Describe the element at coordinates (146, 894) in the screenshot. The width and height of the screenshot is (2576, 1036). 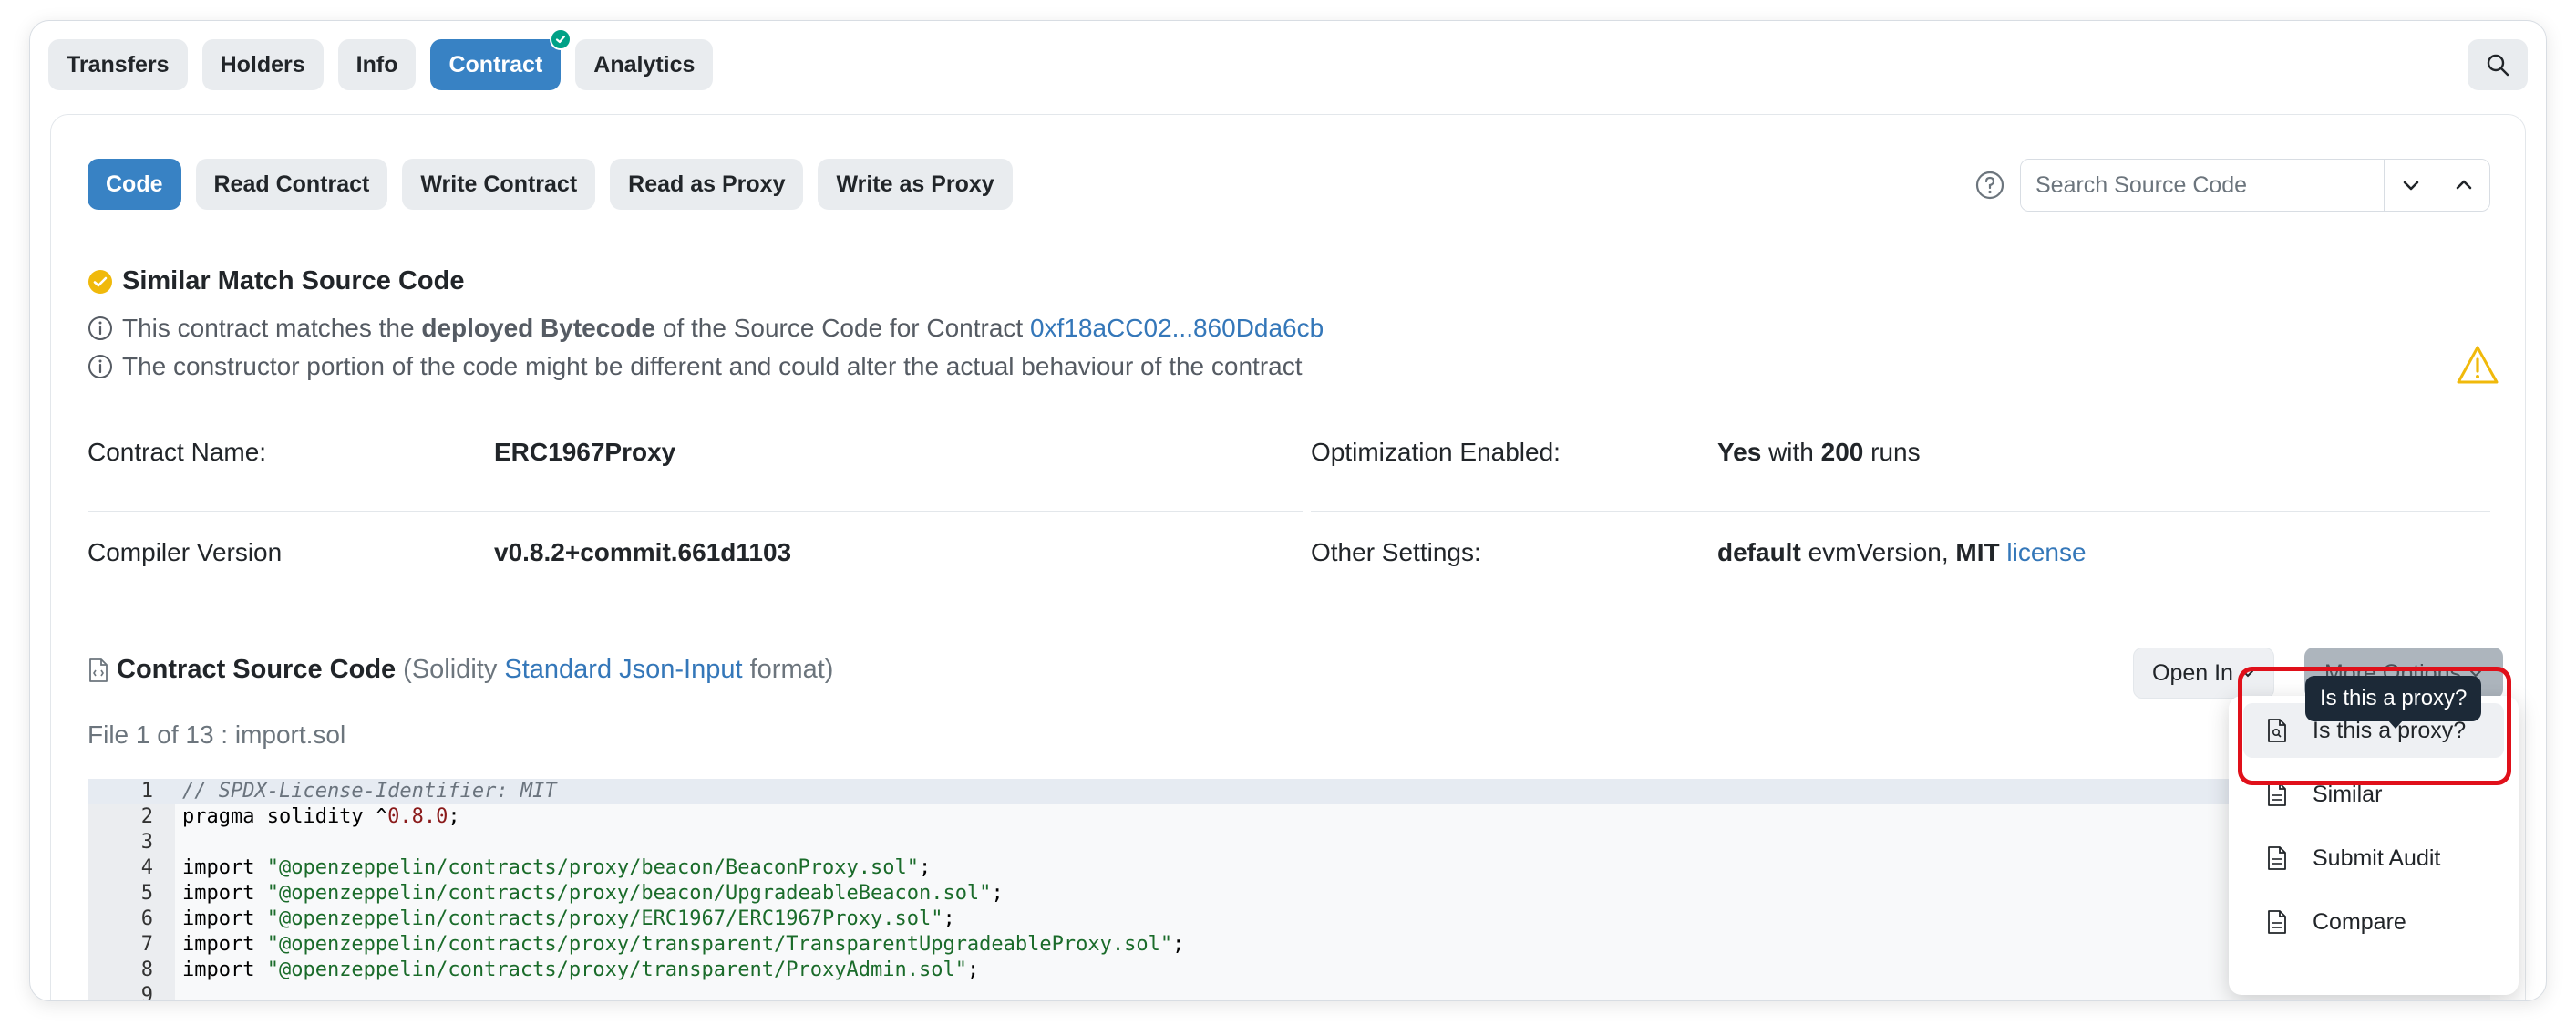
I see `line-number: 5` at that location.